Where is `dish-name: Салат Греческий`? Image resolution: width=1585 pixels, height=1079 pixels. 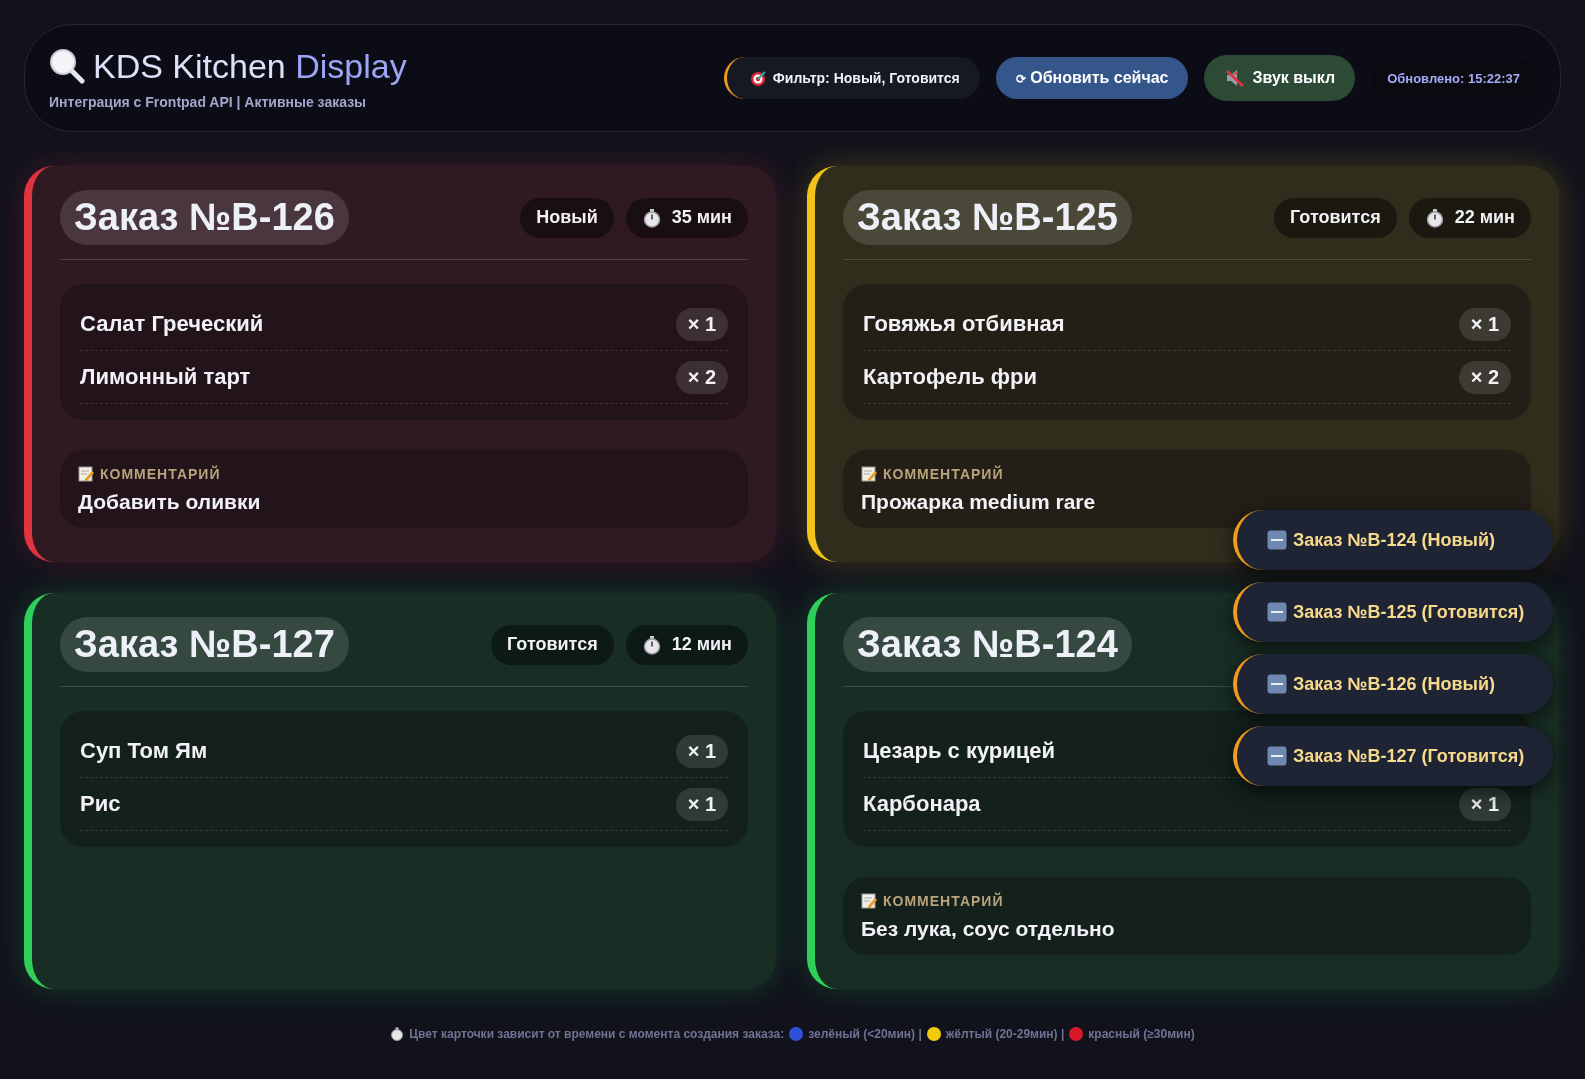 dish-name: Салат Греческий is located at coordinates (172, 324).